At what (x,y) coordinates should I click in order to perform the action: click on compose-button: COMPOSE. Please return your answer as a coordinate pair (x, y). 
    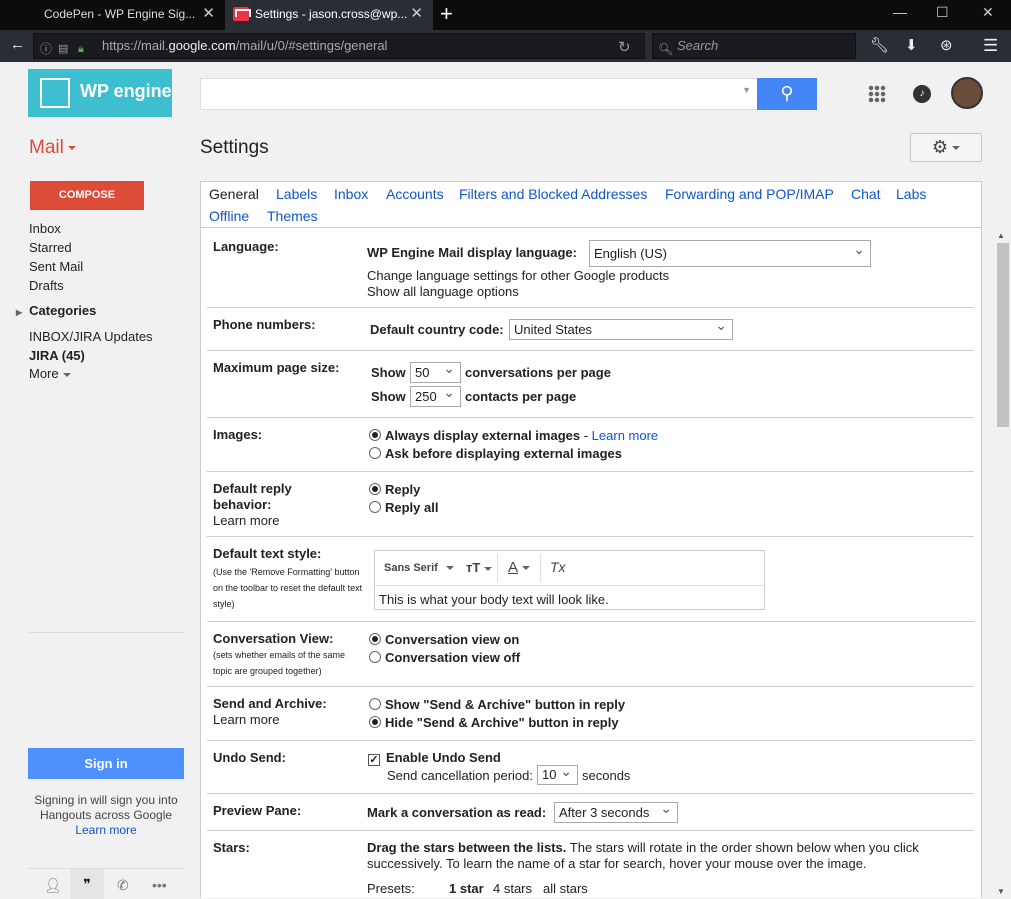
    Looking at the image, I should click on (87, 195).